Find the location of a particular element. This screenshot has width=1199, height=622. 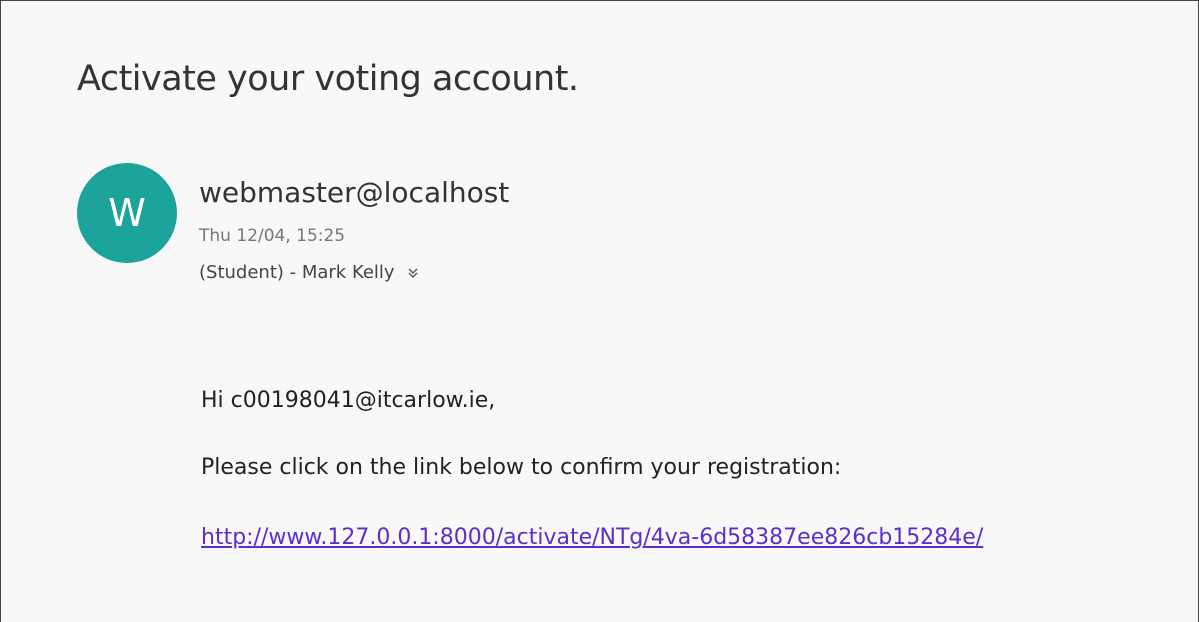

chevron-double-down-icon is located at coordinates (413, 273).